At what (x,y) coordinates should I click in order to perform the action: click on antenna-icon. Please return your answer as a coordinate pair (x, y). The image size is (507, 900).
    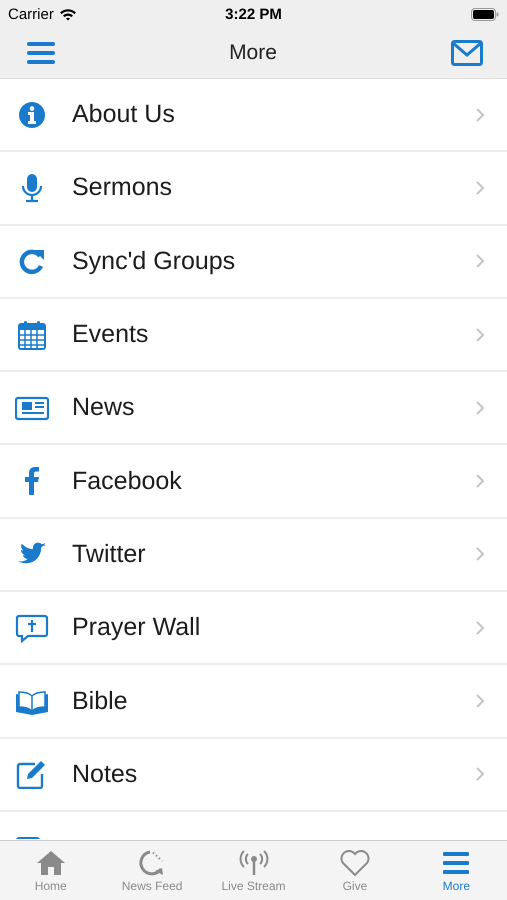
    Looking at the image, I should click on (253, 862).